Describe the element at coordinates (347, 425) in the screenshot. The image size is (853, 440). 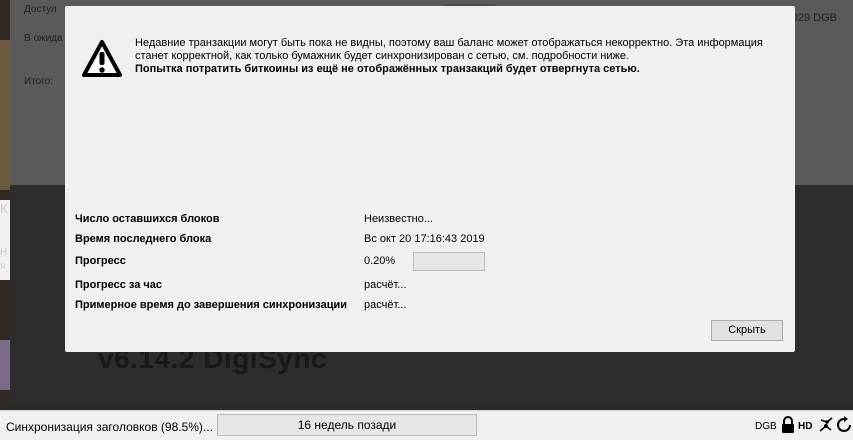
I see `sync-progress-bar: 16 недель позади` at that location.